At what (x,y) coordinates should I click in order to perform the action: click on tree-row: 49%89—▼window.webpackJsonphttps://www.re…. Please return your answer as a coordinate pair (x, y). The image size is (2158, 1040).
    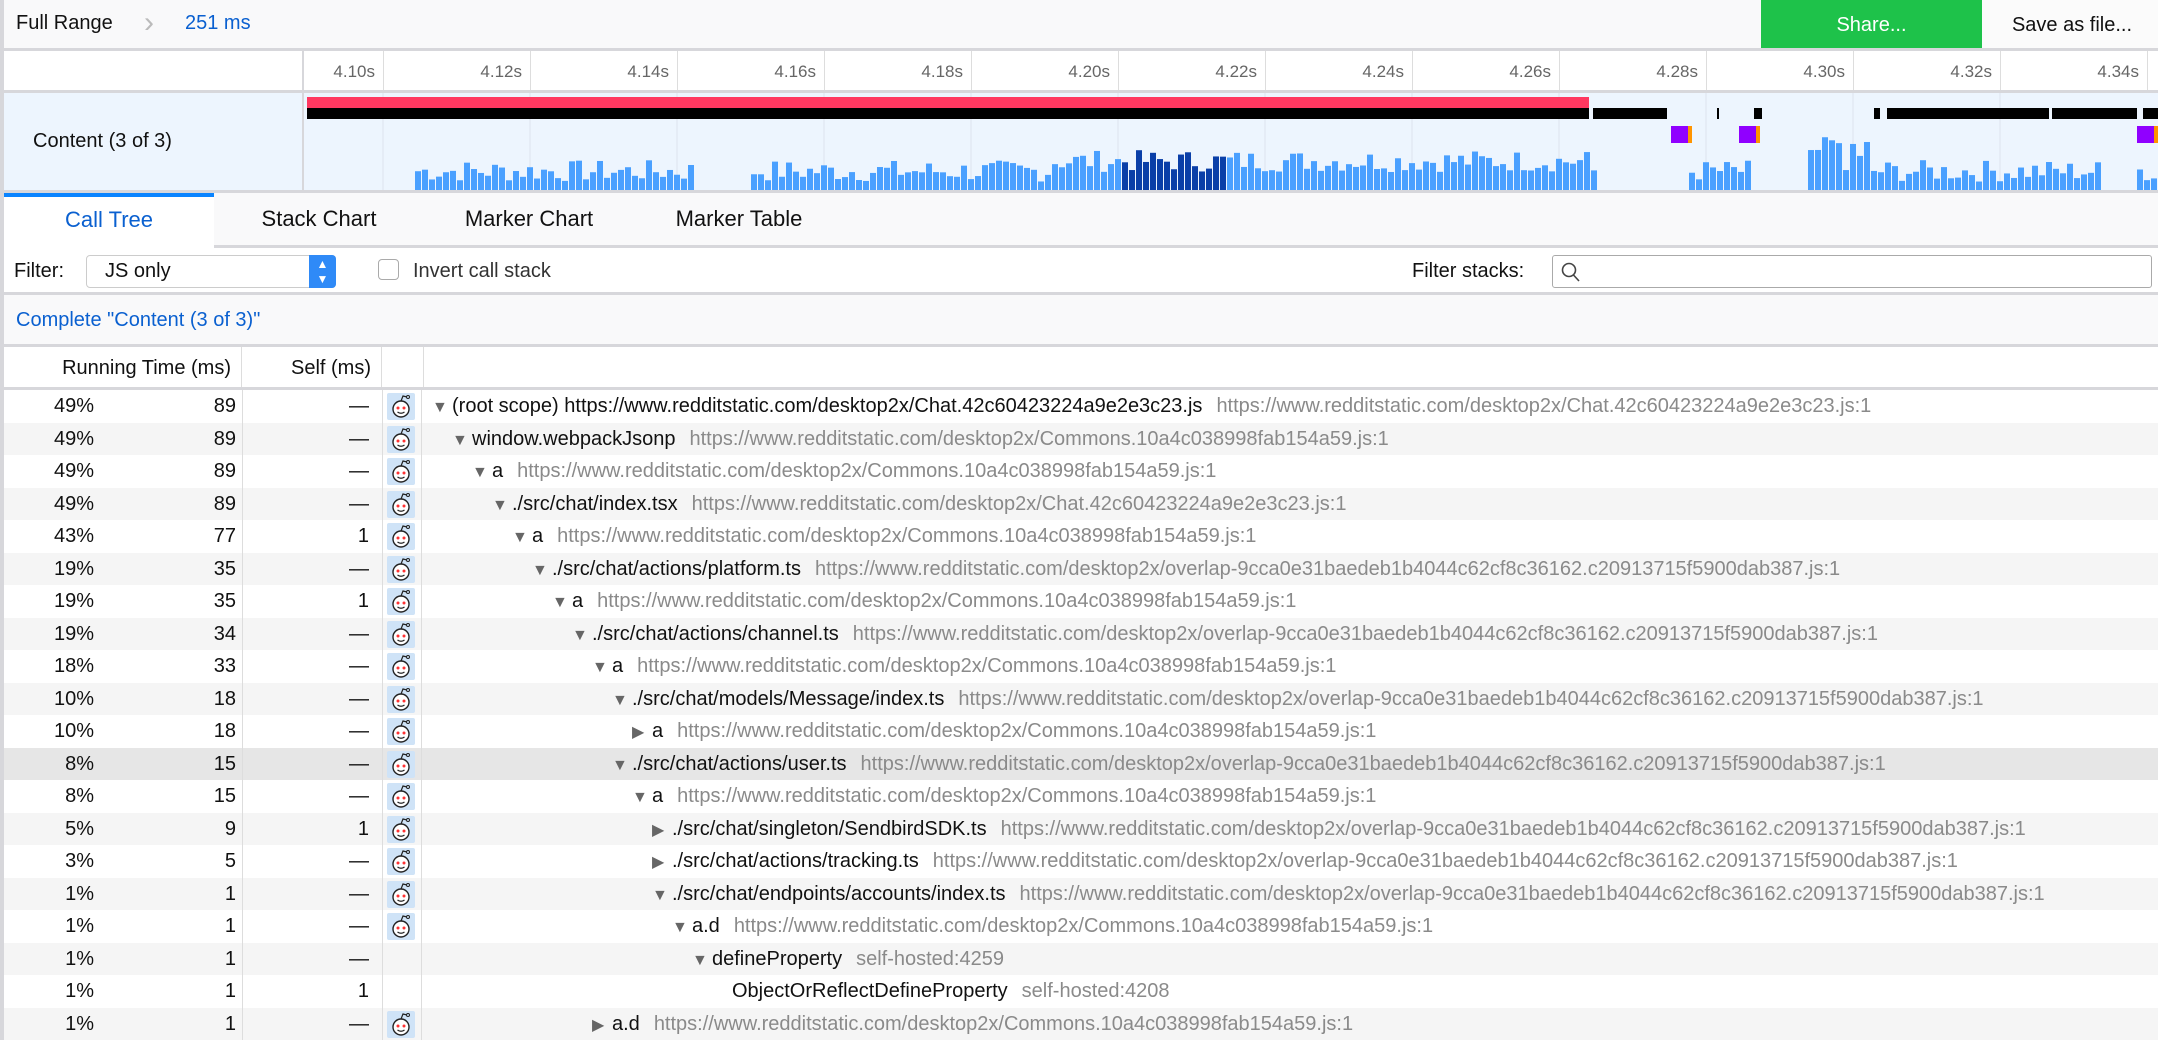
    Looking at the image, I should click on (1081, 439).